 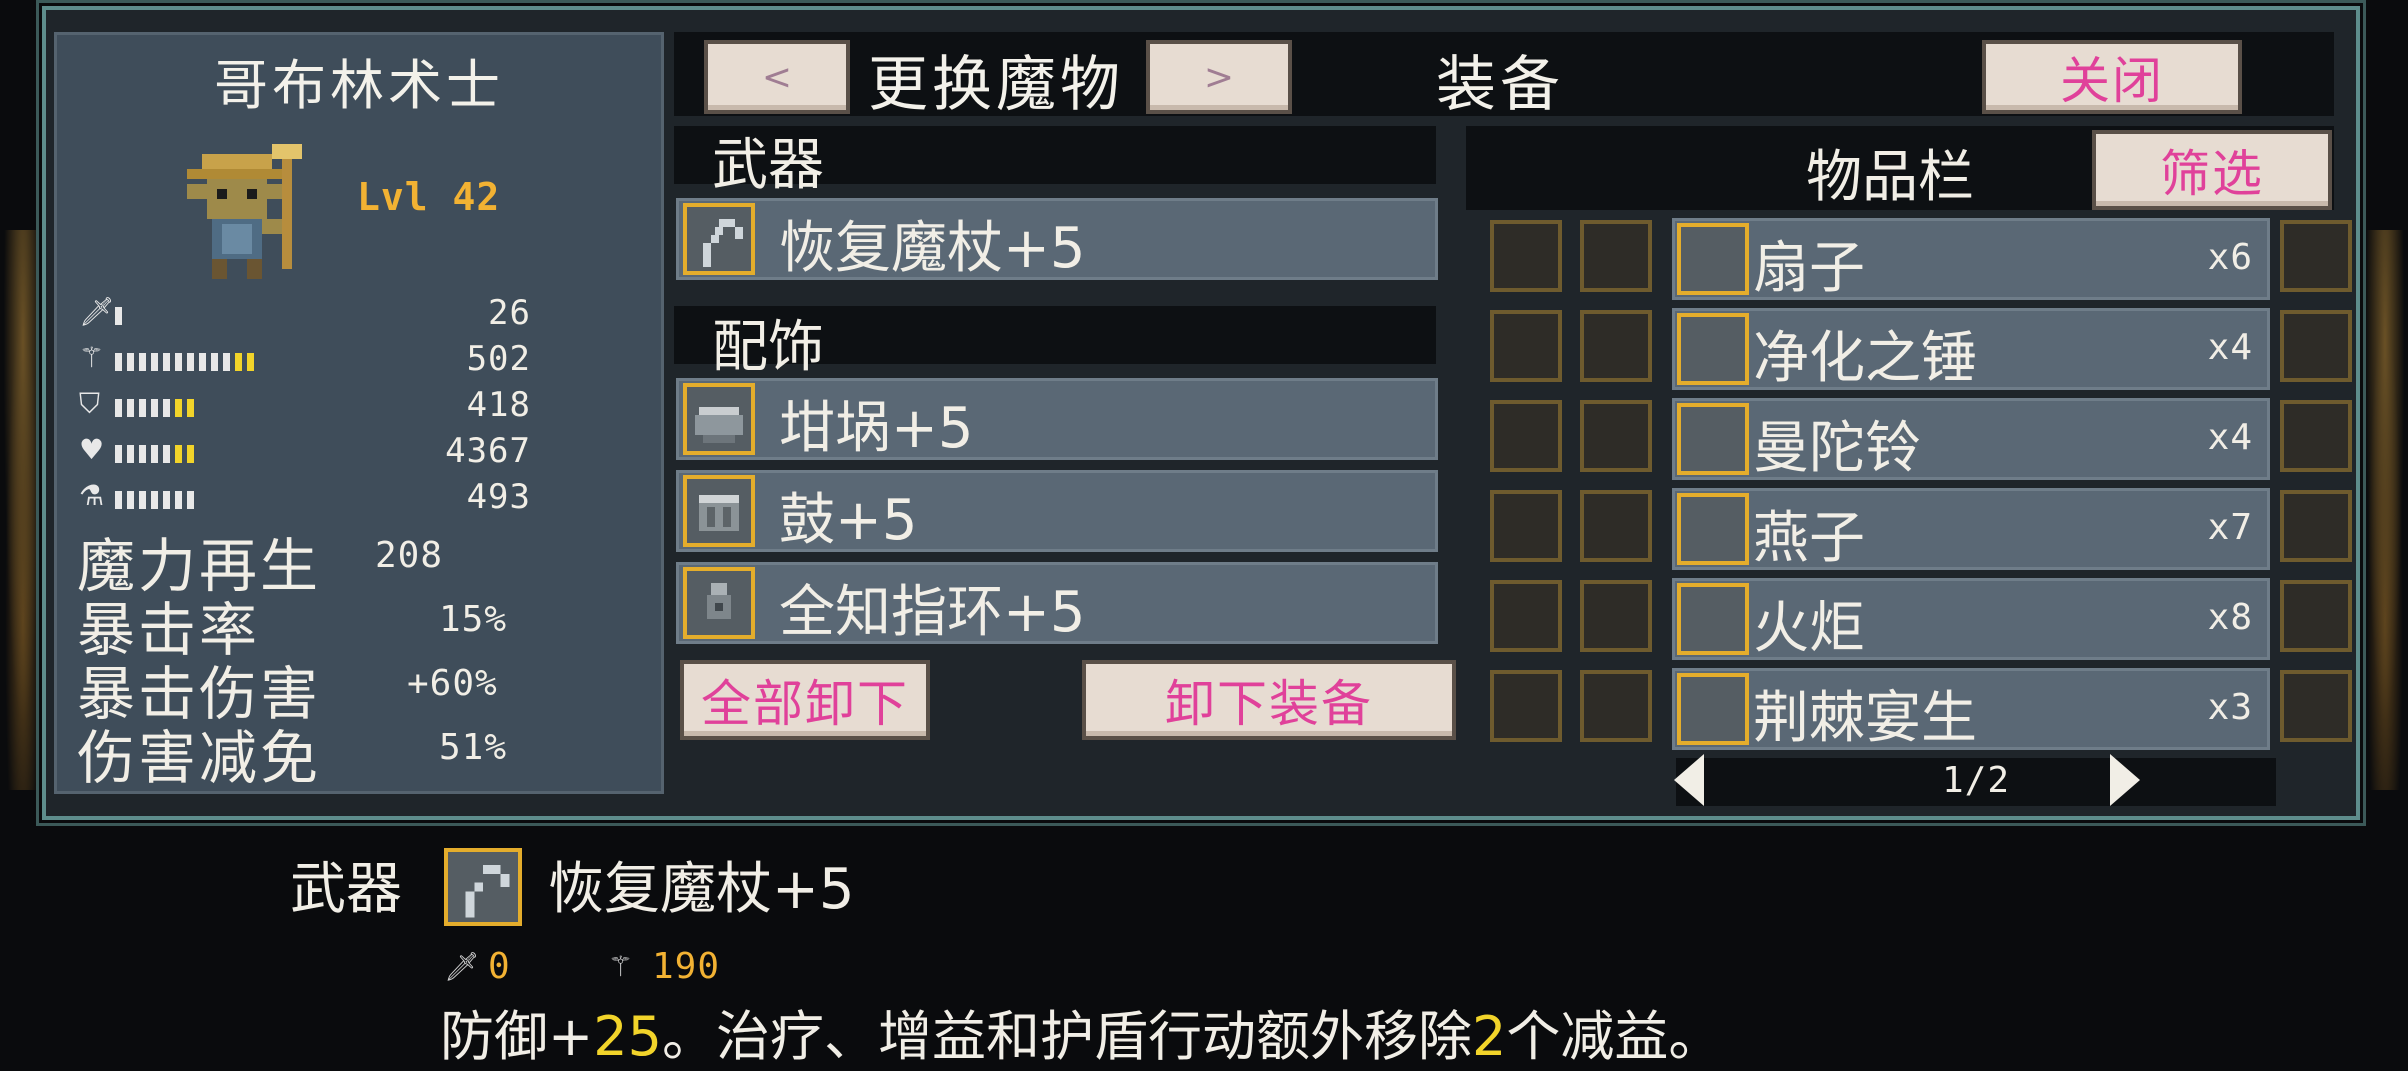 I want to click on cauldron-icon, so click(x=719, y=419).